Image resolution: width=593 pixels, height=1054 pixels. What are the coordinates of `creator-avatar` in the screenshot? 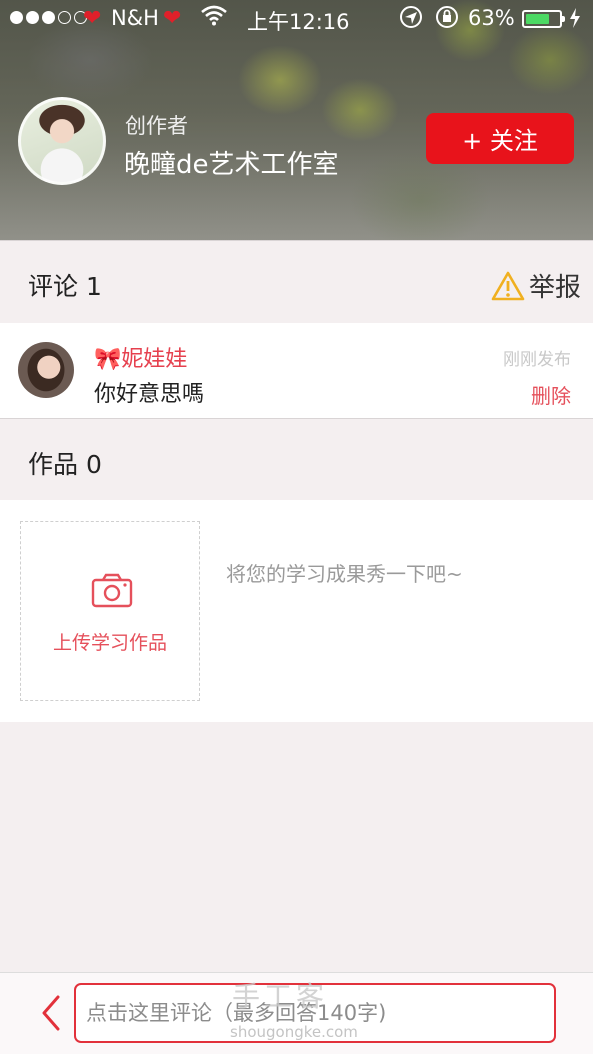 It's located at (62, 141).